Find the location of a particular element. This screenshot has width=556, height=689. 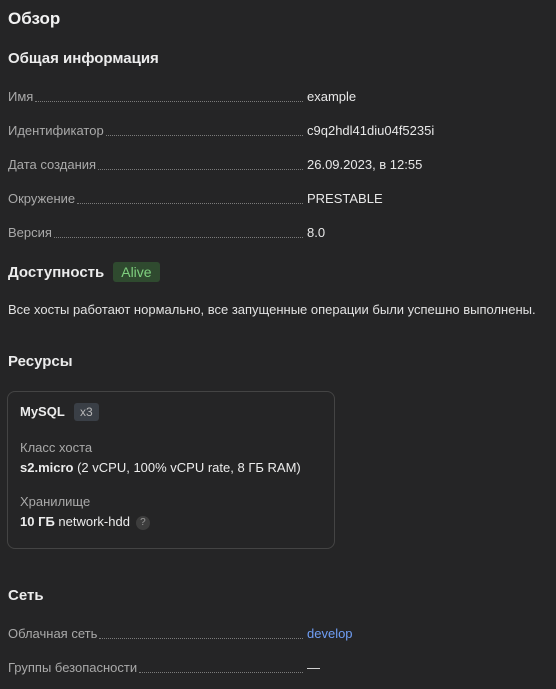

info-label: Окружение is located at coordinates (42, 198).